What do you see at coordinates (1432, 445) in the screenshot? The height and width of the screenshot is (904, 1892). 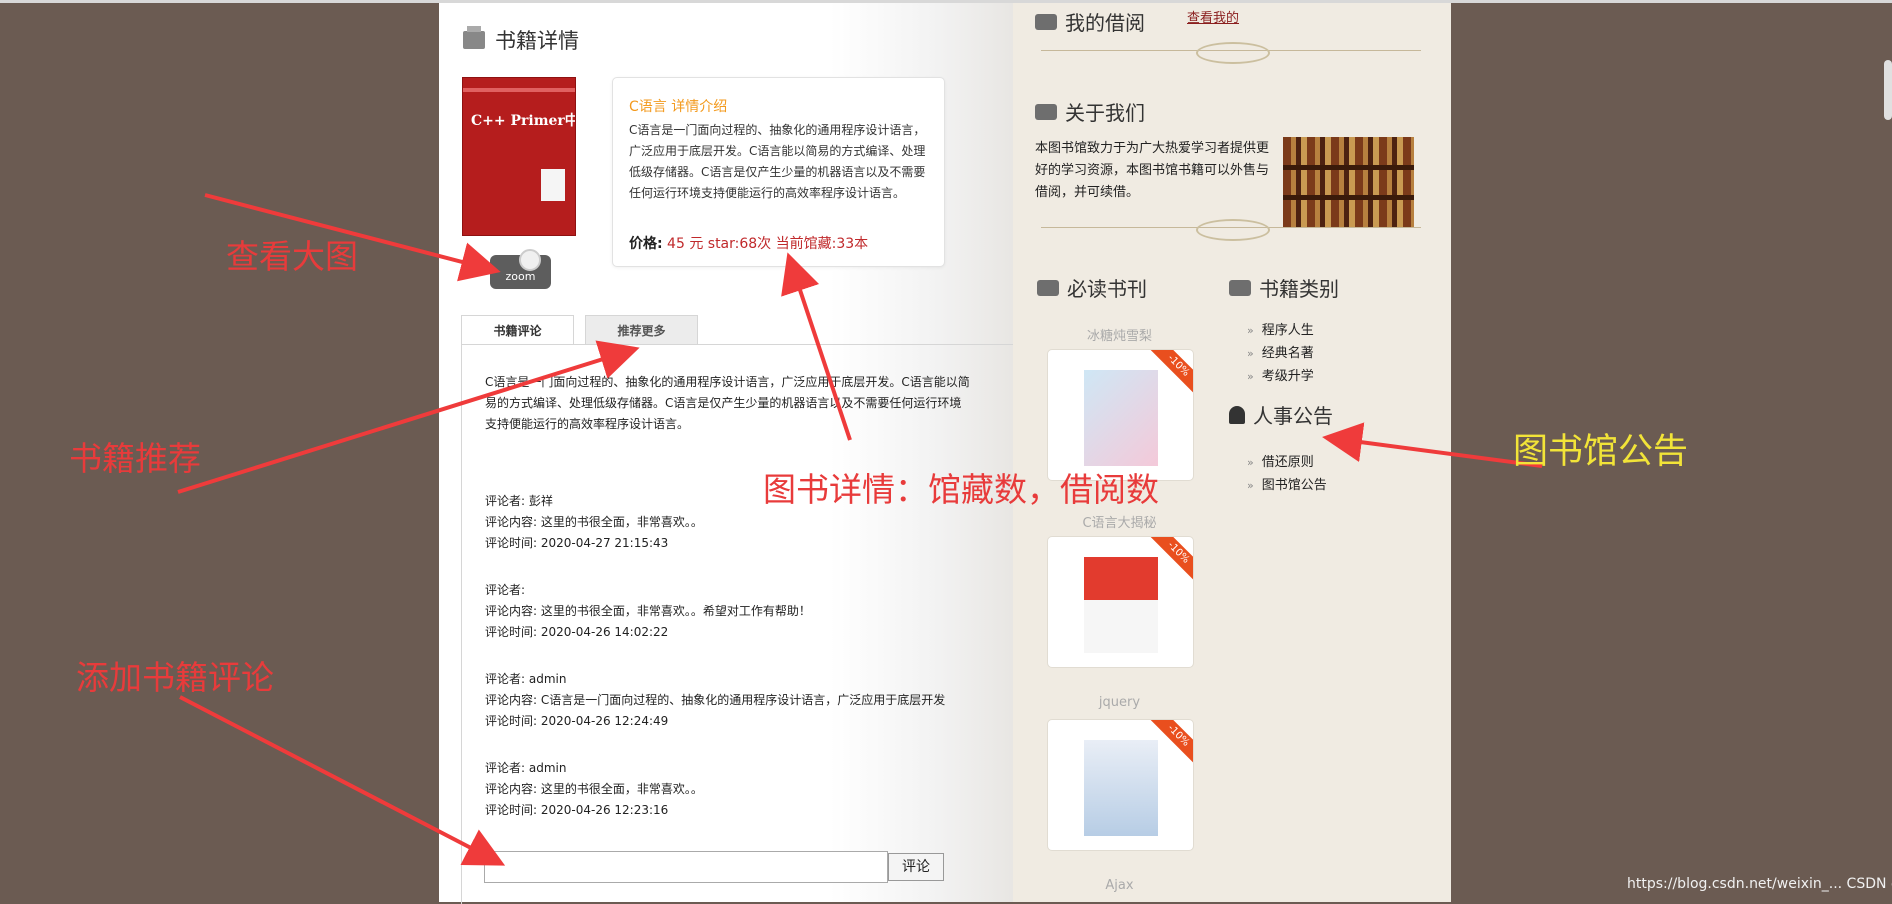 I see `arrow-notice` at bounding box center [1432, 445].